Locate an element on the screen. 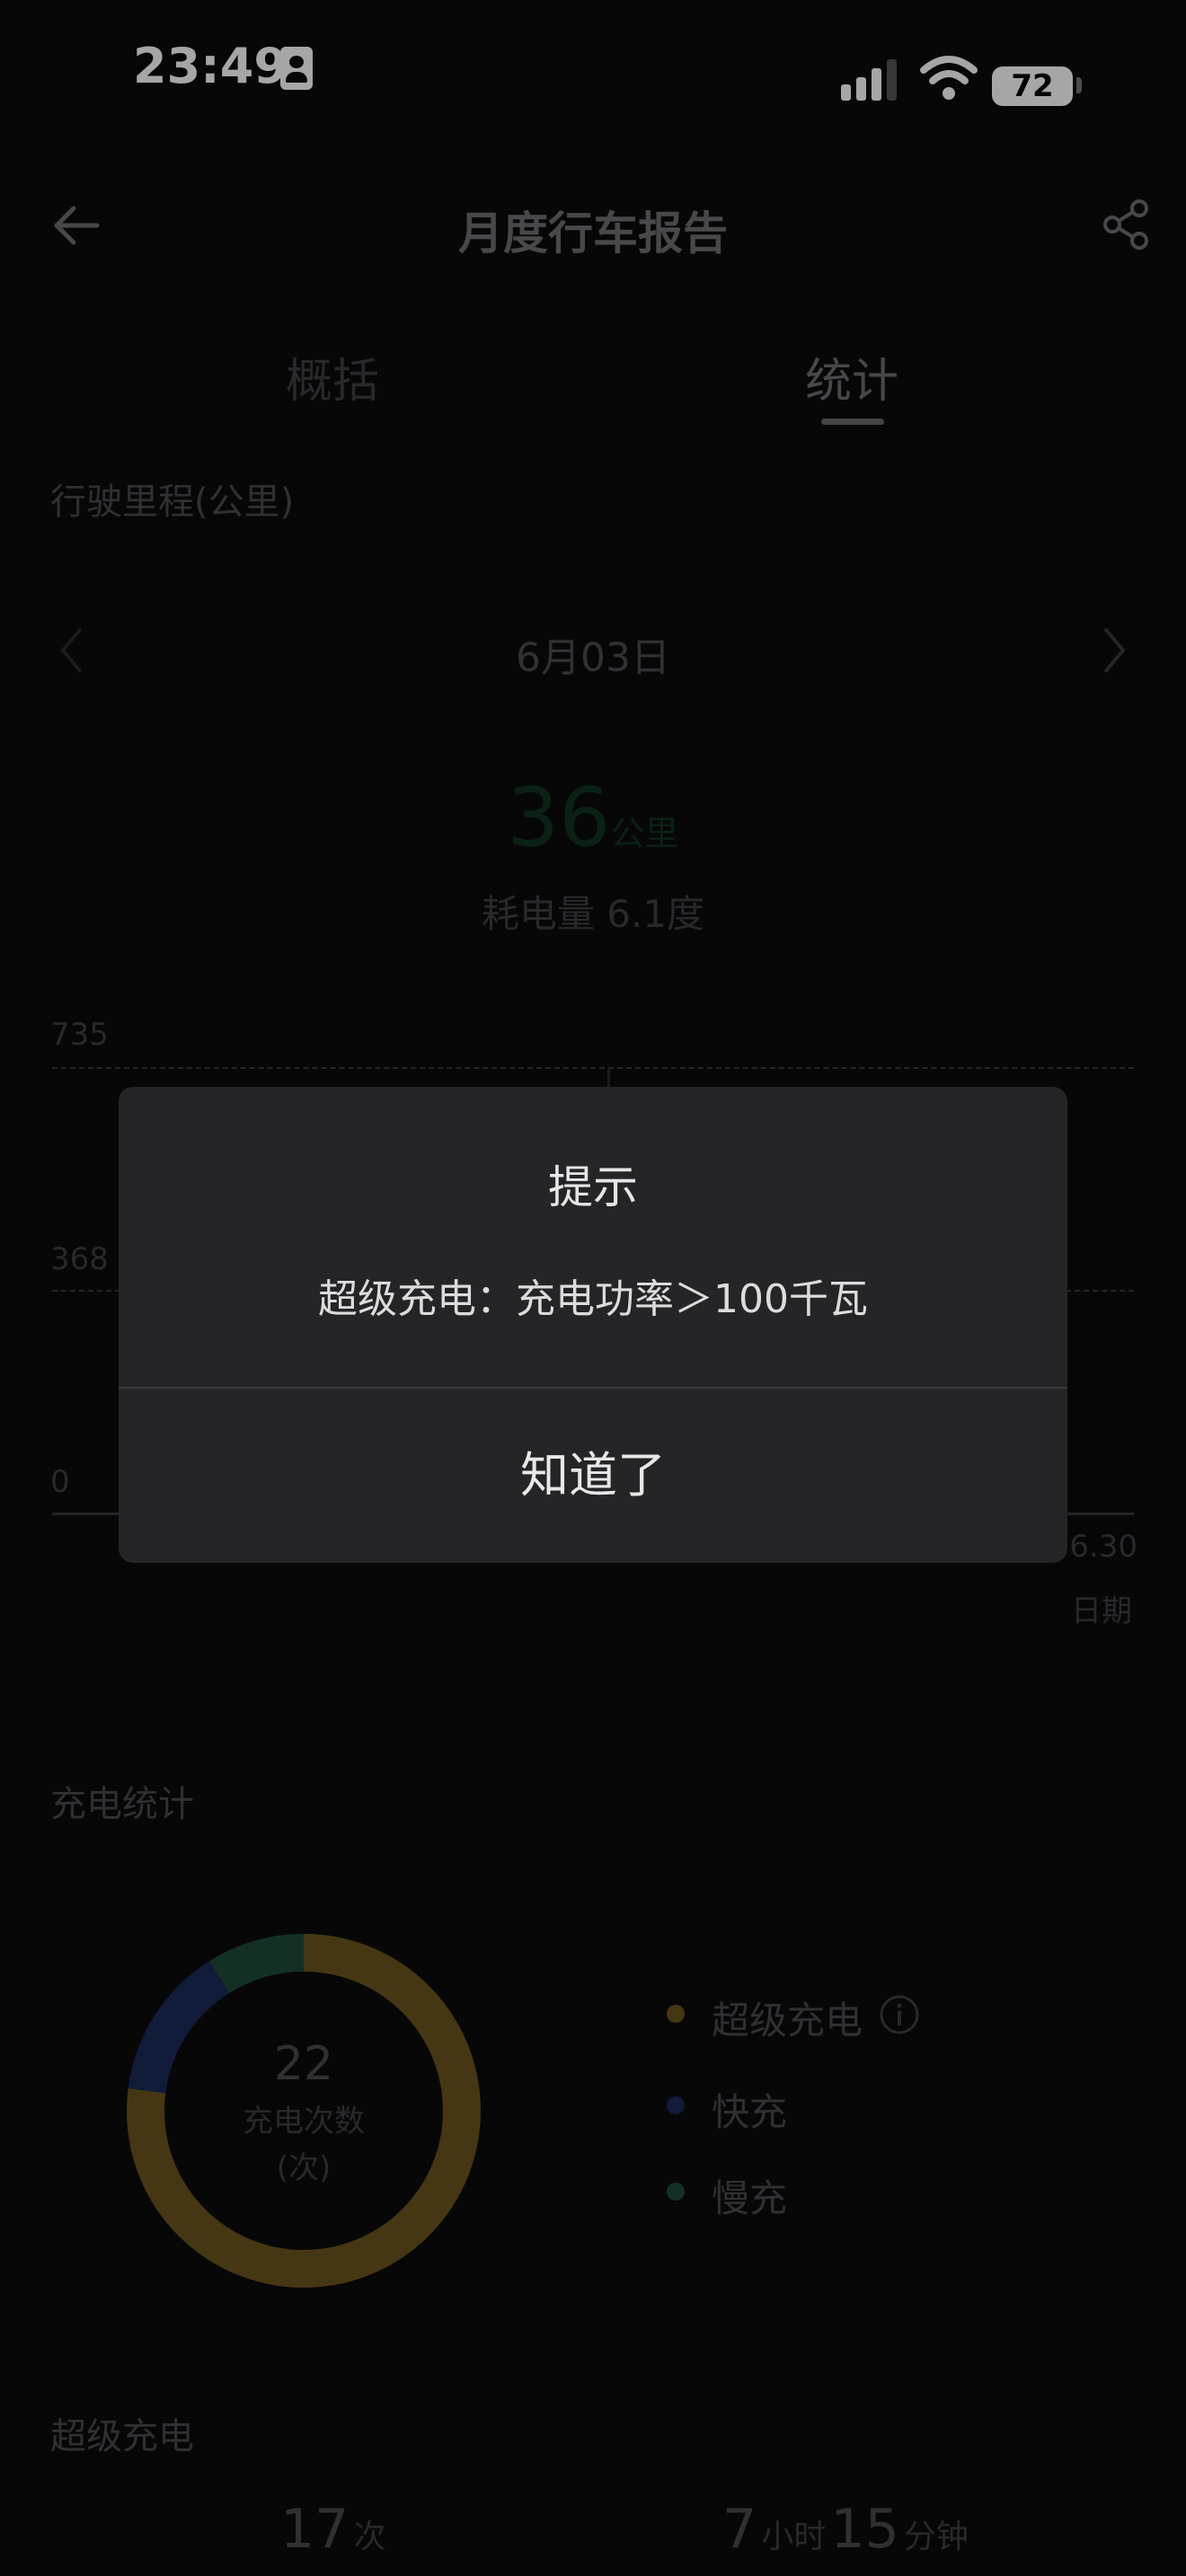 Image resolution: width=1186 pixels, height=2576 pixels. tip-dialog: 提示 超级充电：充电功率＞100千瓦 知道了 is located at coordinates (593, 1325).